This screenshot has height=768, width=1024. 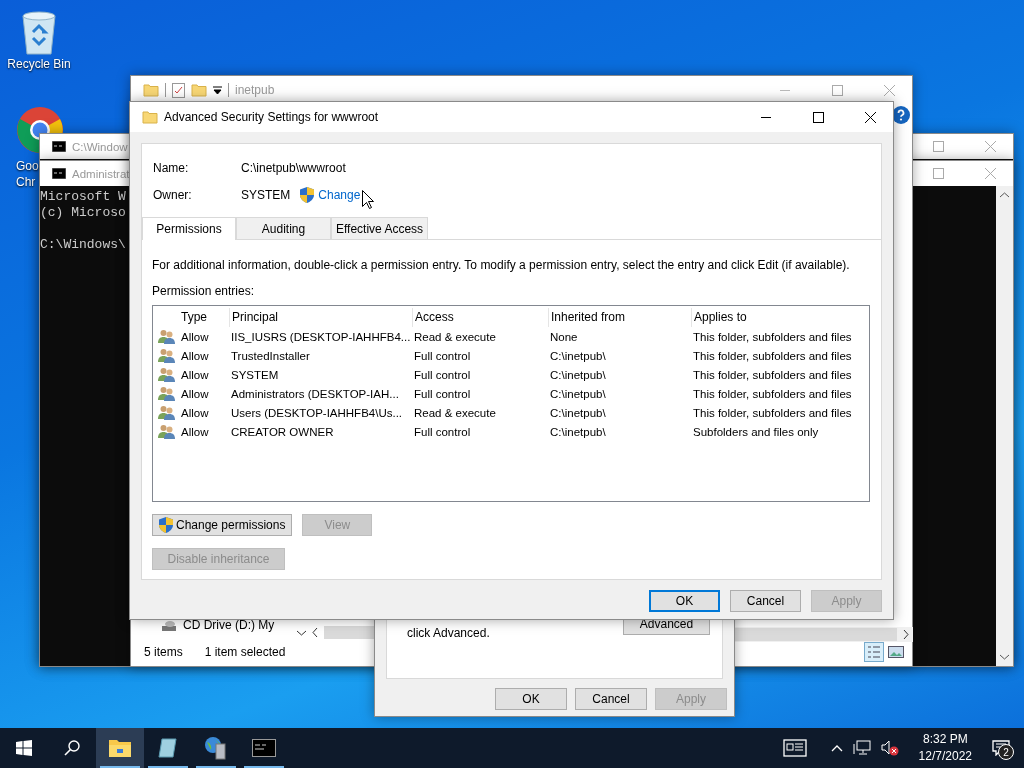 I want to click on properties-icon, so click(x=178, y=90).